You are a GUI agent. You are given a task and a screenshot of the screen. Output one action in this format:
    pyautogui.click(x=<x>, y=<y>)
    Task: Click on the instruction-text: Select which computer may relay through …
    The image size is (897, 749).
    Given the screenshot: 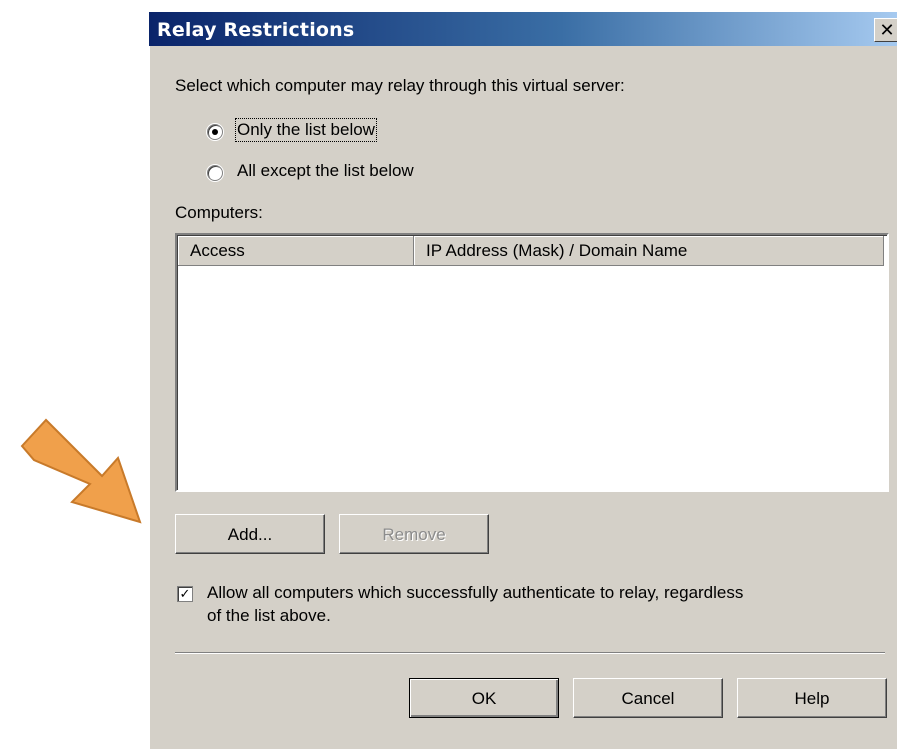 What is the action you would take?
    pyautogui.click(x=400, y=85)
    